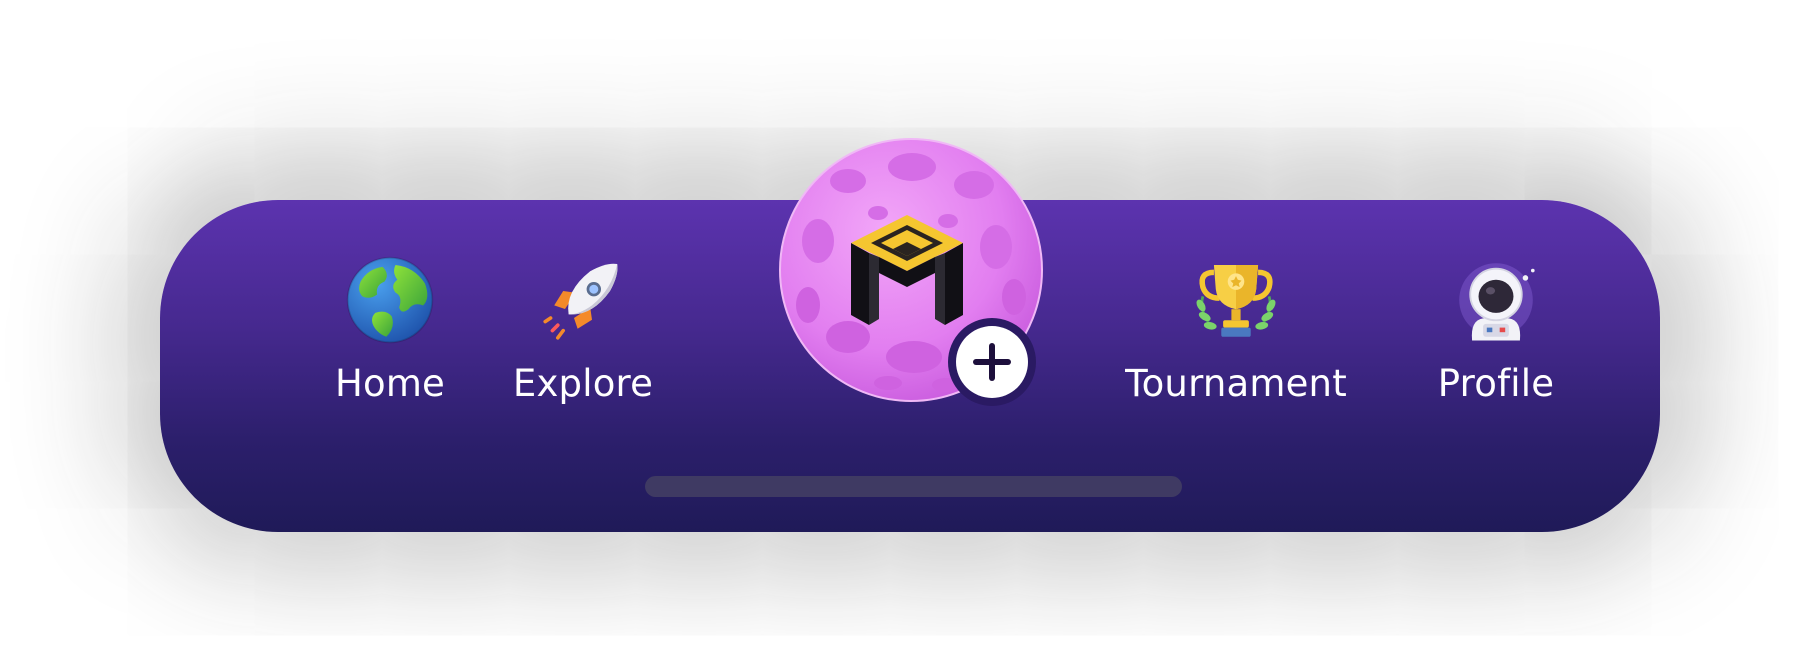 The image size is (1820, 653). Describe the element at coordinates (1236, 300) in the screenshot. I see `trophy-icon` at that location.